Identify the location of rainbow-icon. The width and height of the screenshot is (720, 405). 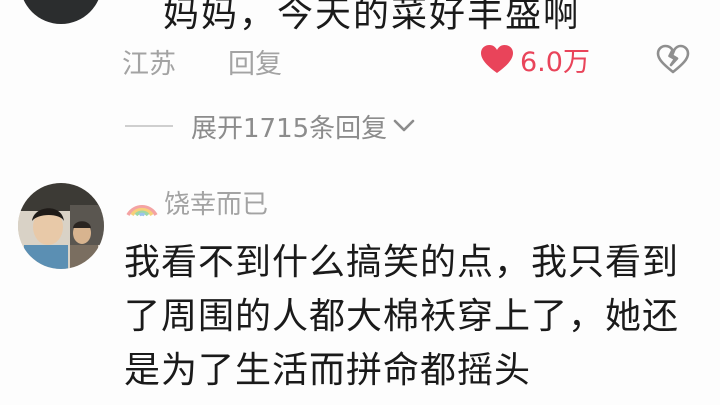
(142, 202).